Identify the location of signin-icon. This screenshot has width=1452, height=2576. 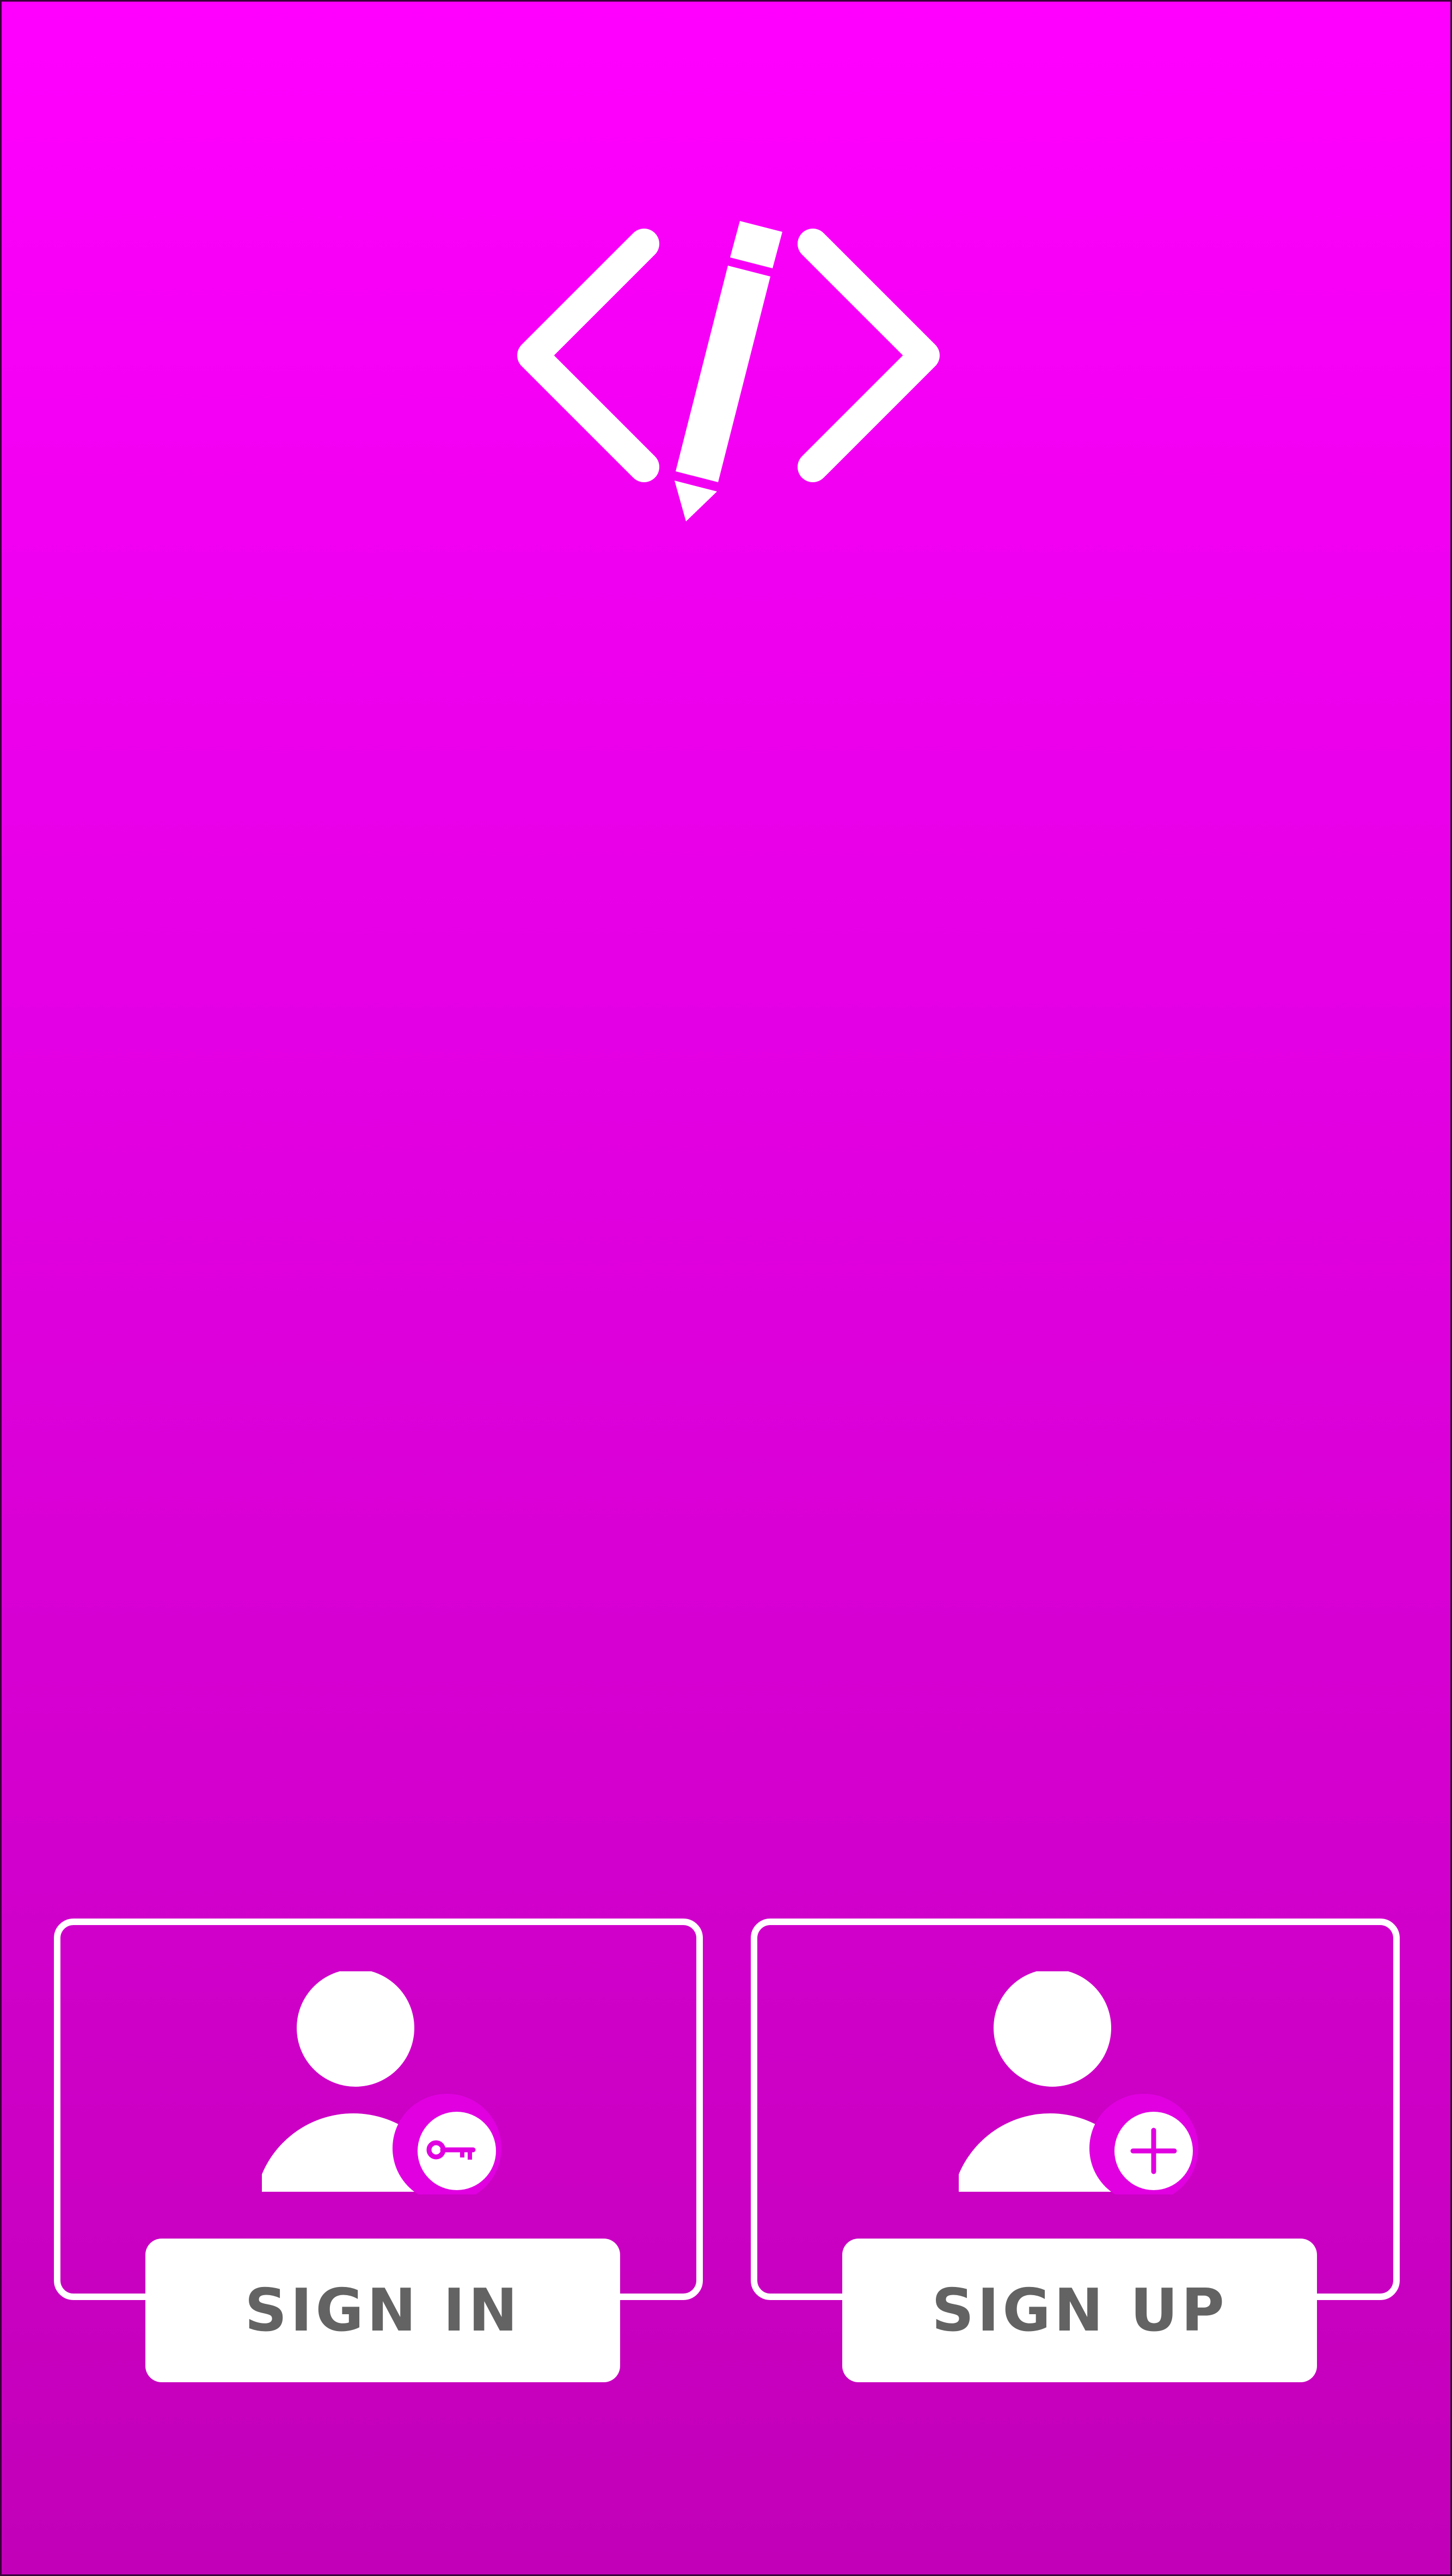
(381, 2082).